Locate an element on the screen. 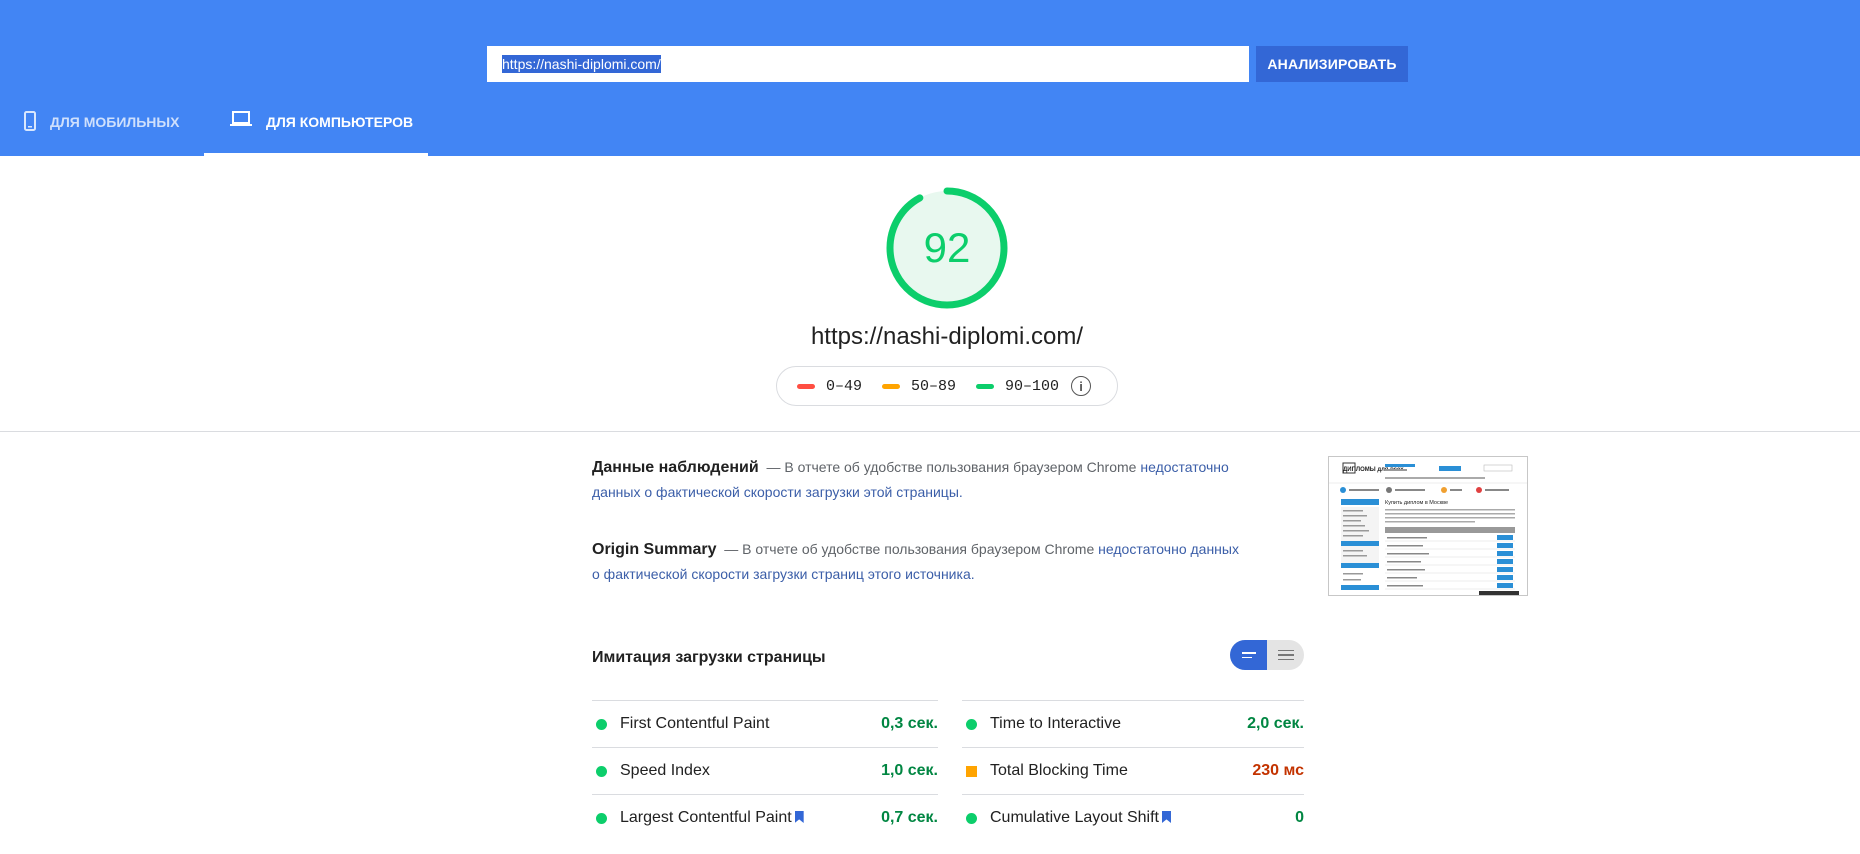 The image size is (1860, 854). tab-mobile-label: ДЛЯ МОБИЛЬНЫХ is located at coordinates (115, 122).